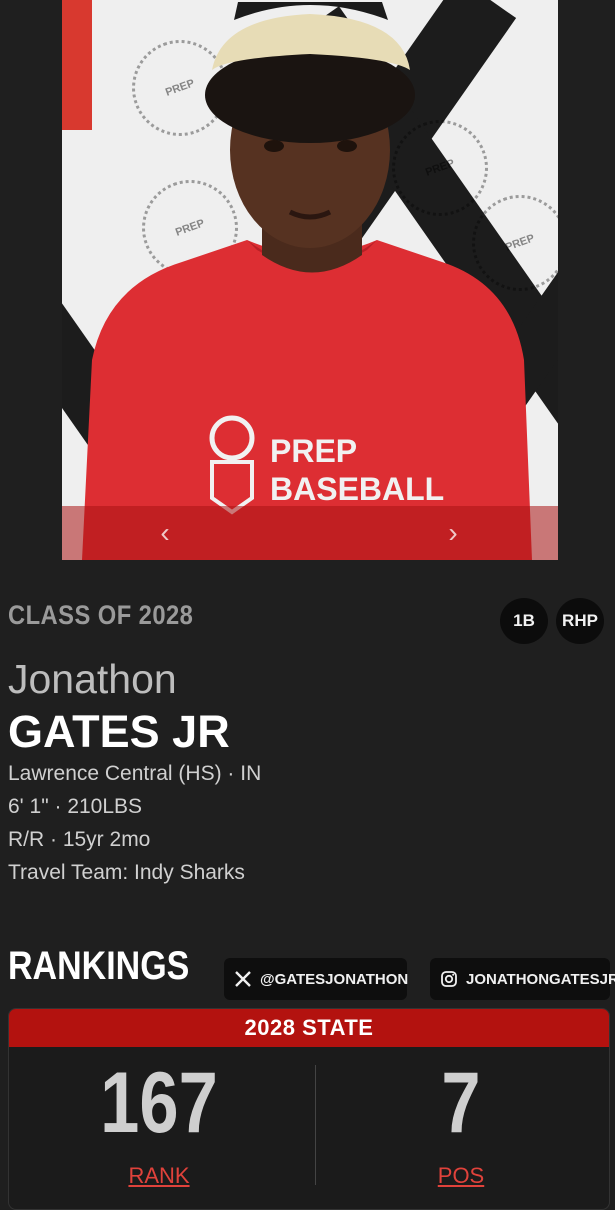 This screenshot has width=615, height=1210. What do you see at coordinates (461, 1103) in the screenshot?
I see `pos-value: 7` at bounding box center [461, 1103].